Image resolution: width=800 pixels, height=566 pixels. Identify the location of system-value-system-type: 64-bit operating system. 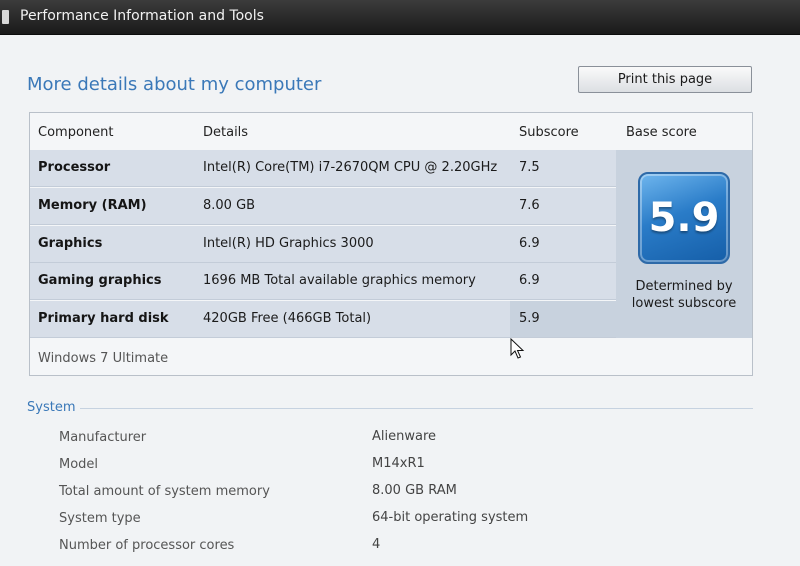
(450, 517).